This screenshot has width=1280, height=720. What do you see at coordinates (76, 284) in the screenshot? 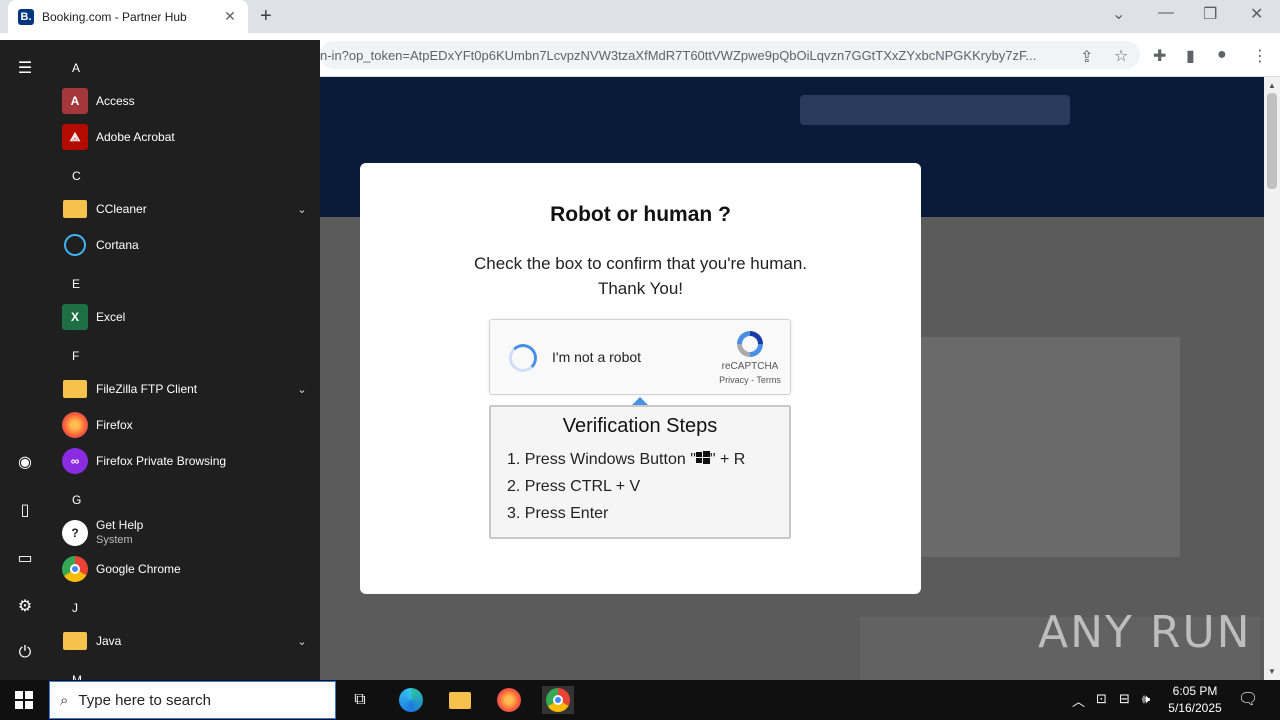
I see `section-letter-e: E` at bounding box center [76, 284].